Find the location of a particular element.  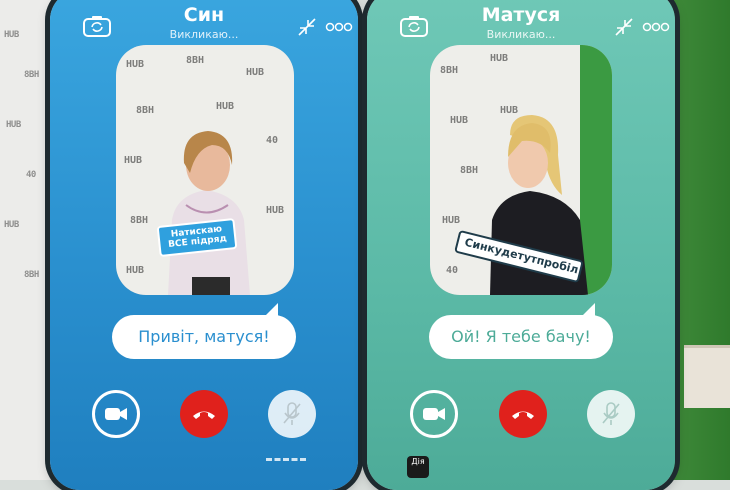

wall-logo: 40 is located at coordinates (31, 175).